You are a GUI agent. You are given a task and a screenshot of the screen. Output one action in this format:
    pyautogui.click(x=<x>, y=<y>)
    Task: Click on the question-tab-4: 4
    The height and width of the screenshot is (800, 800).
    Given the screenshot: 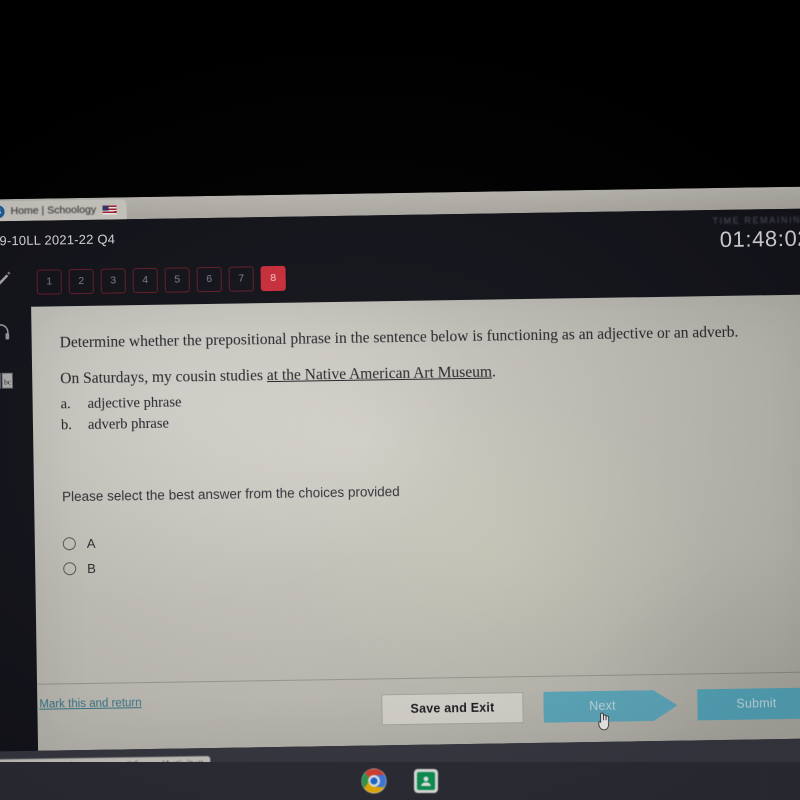 What is the action you would take?
    pyautogui.click(x=145, y=280)
    